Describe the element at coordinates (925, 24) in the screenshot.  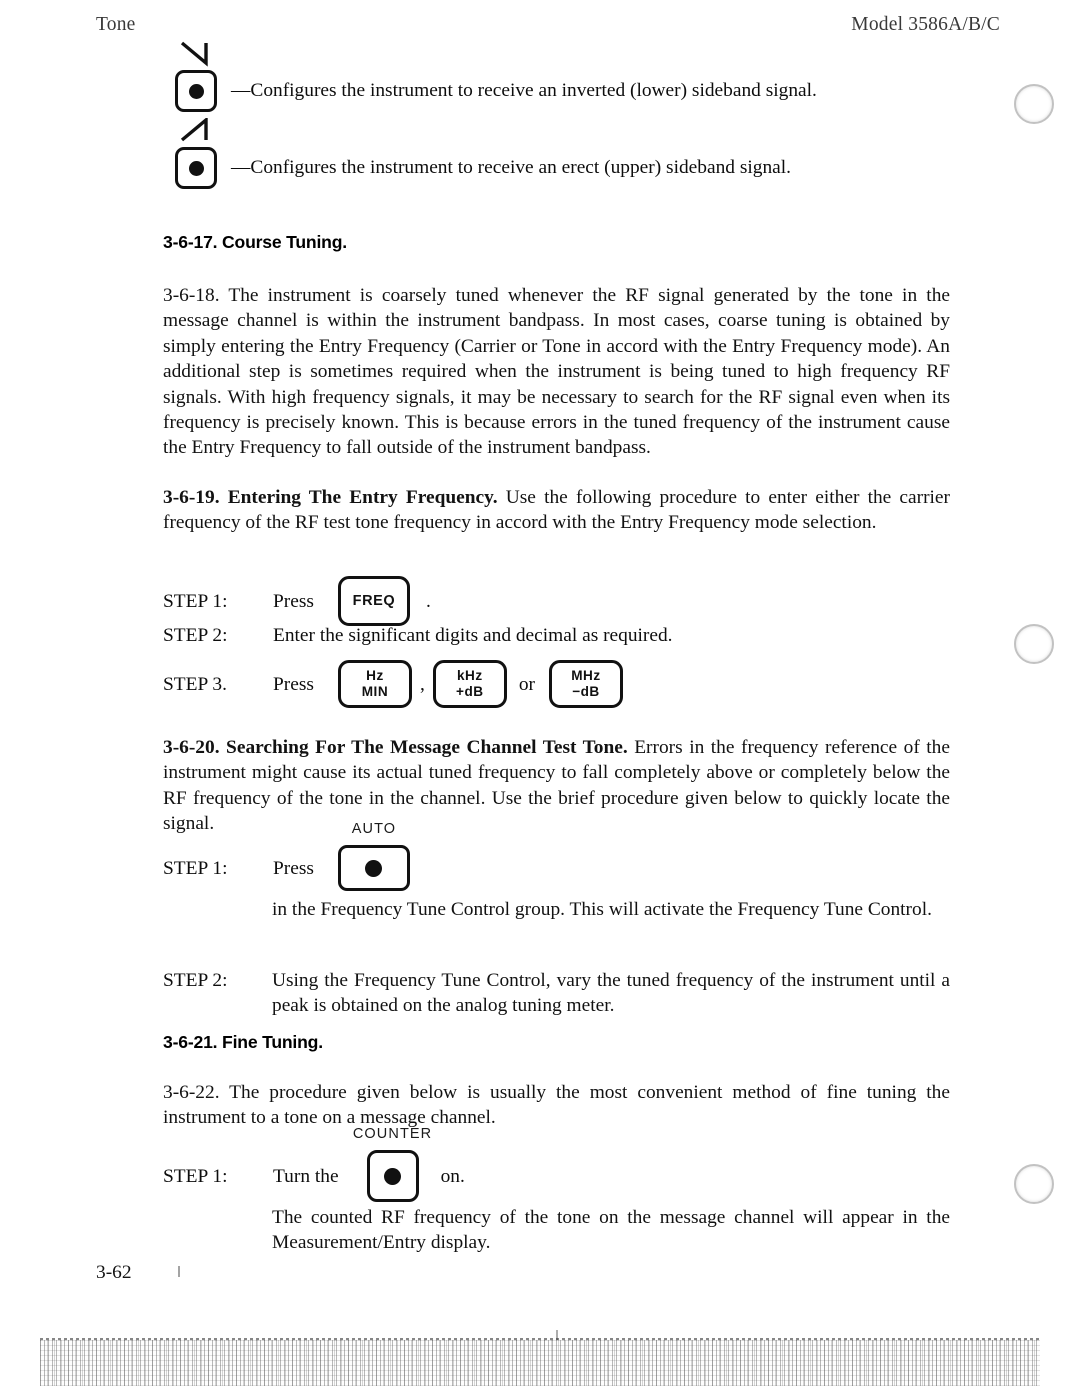
I see `running-head-right: Model 3586A/B/C` at that location.